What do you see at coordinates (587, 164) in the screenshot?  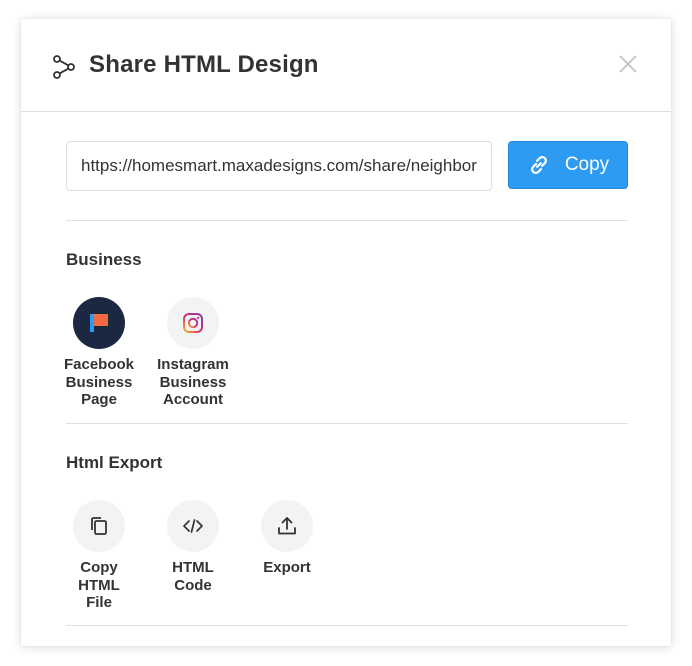 I see `copy-button-label: Copy` at bounding box center [587, 164].